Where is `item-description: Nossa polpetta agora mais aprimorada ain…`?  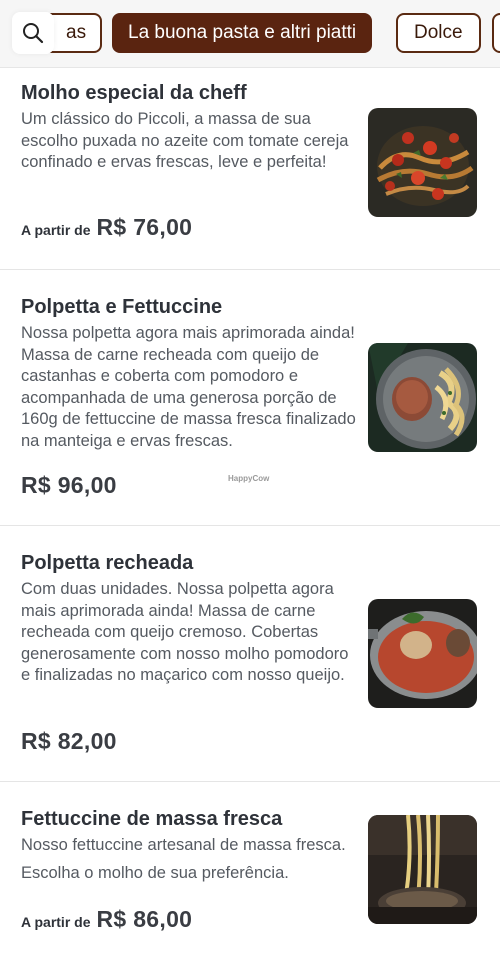 item-description: Nossa polpetta agora mais aprimorada ain… is located at coordinates (188, 387).